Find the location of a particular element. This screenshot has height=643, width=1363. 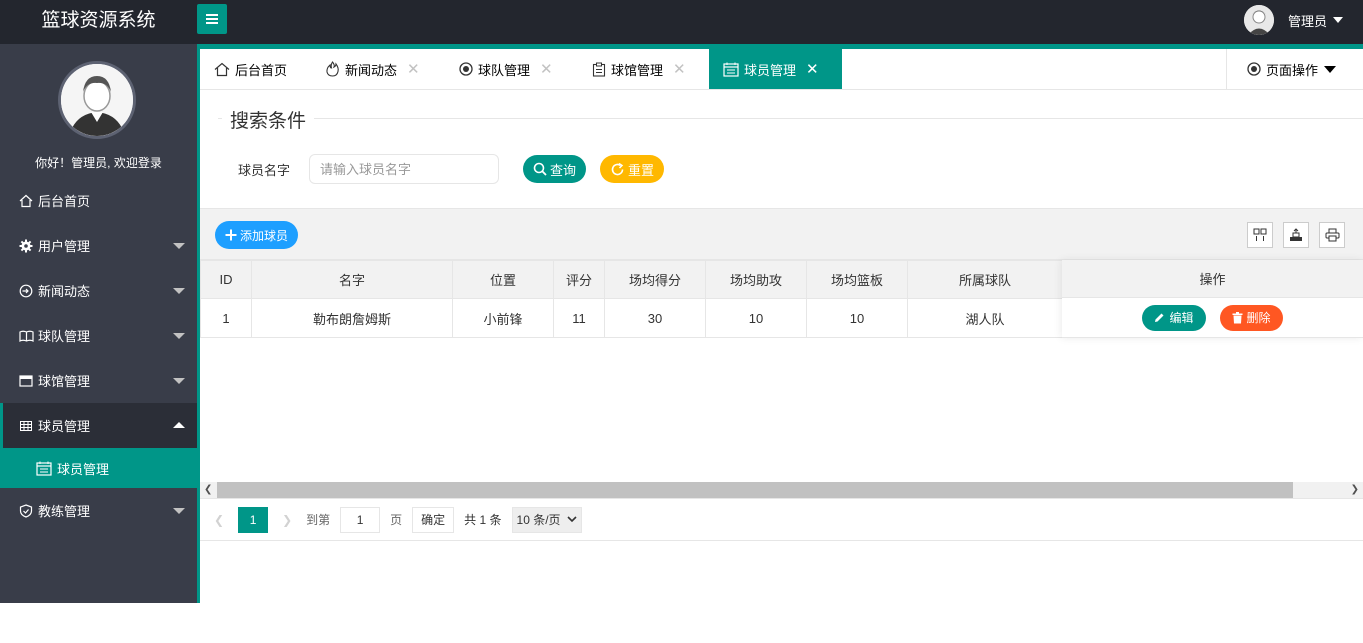

search-button: 查询 is located at coordinates (555, 169).